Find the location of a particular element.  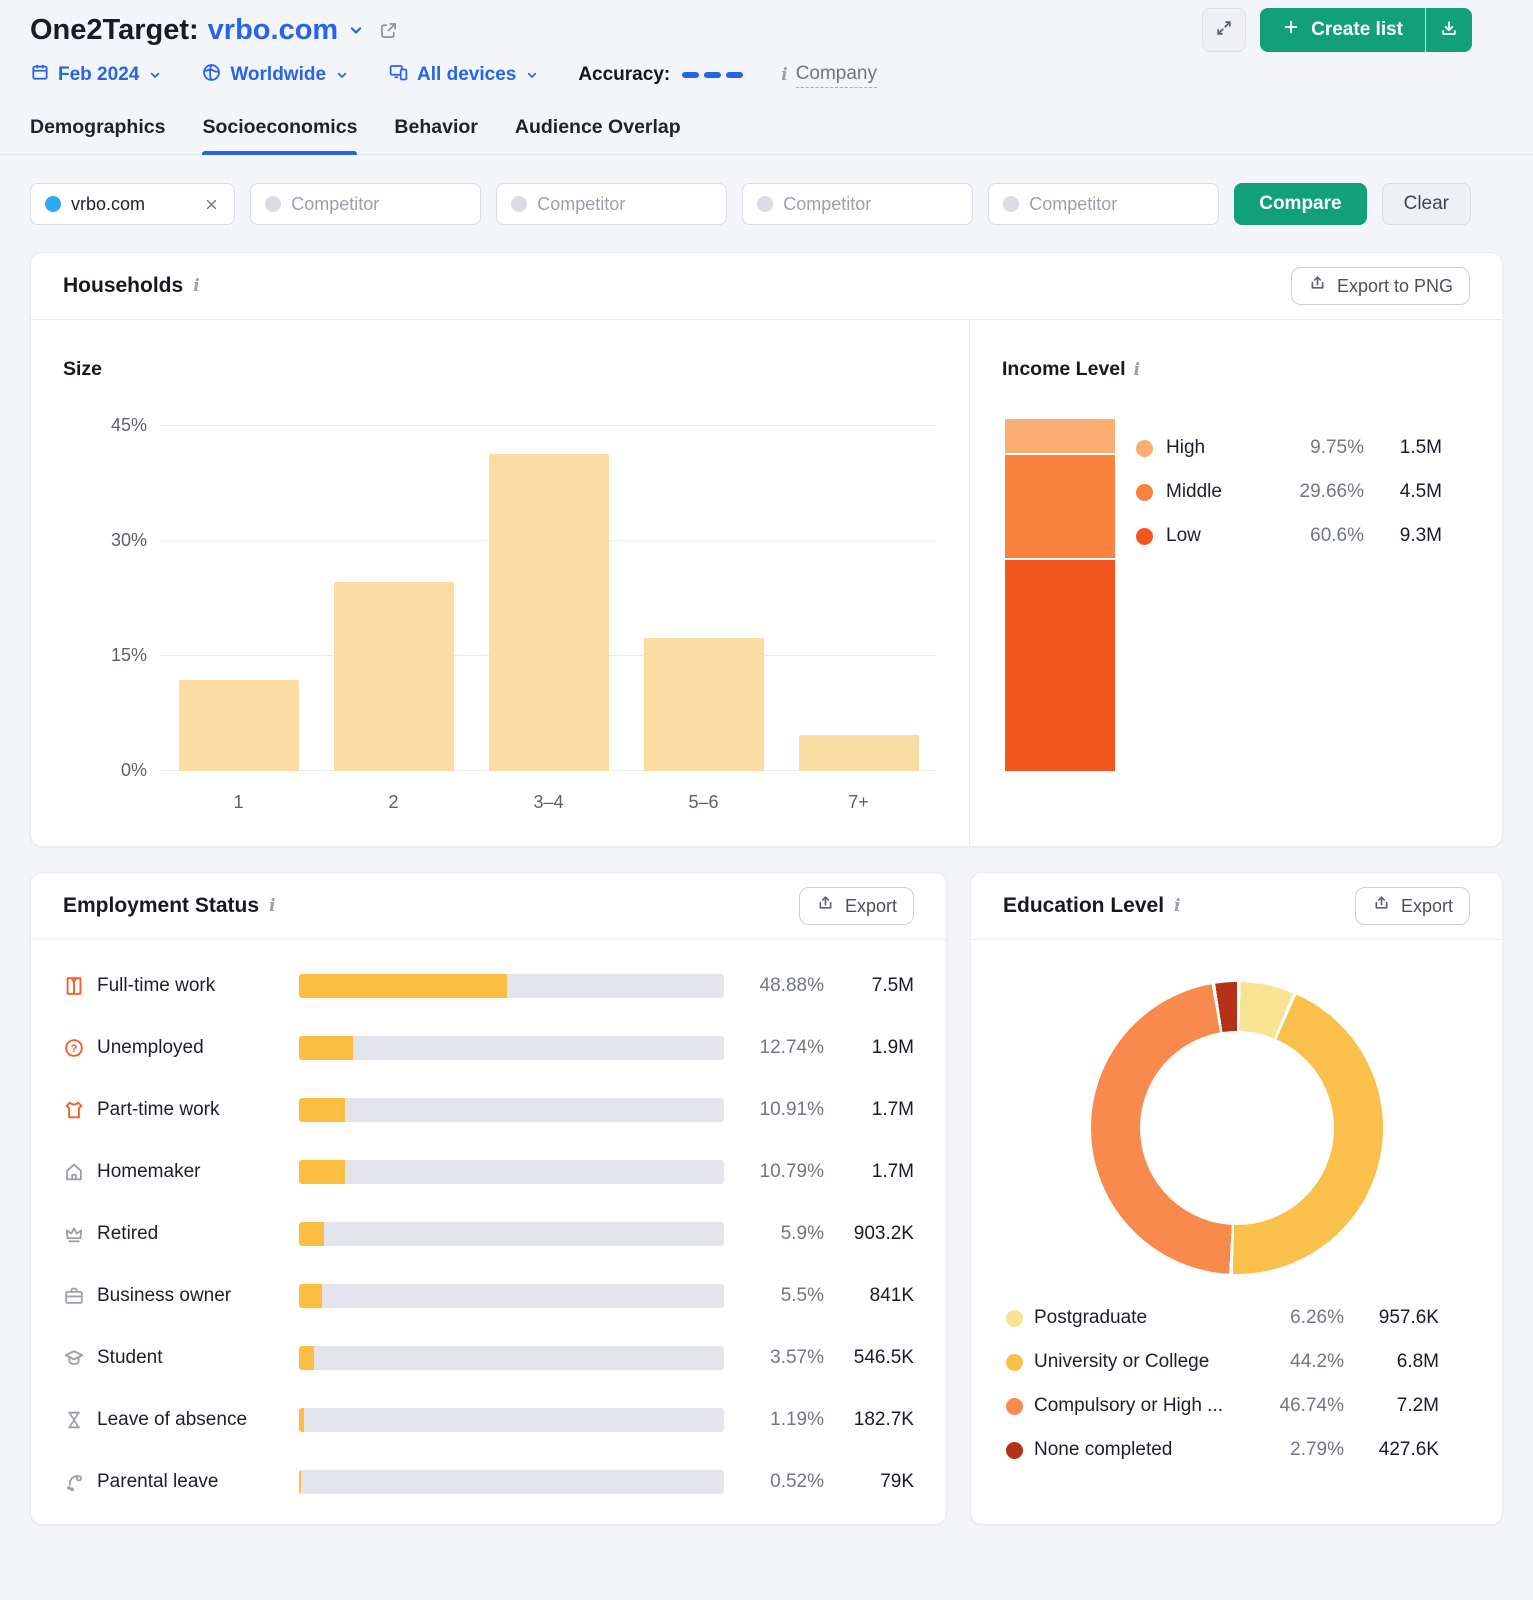

size-bar-3–4 is located at coordinates (548, 612).